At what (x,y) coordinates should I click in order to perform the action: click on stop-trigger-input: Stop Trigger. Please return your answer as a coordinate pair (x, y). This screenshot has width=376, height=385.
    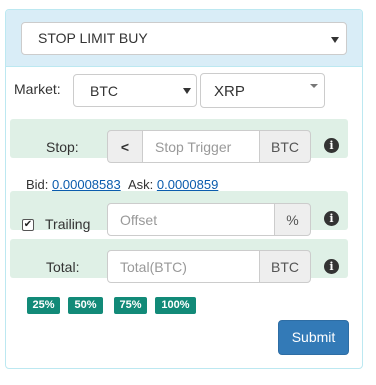
    Looking at the image, I should click on (201, 146).